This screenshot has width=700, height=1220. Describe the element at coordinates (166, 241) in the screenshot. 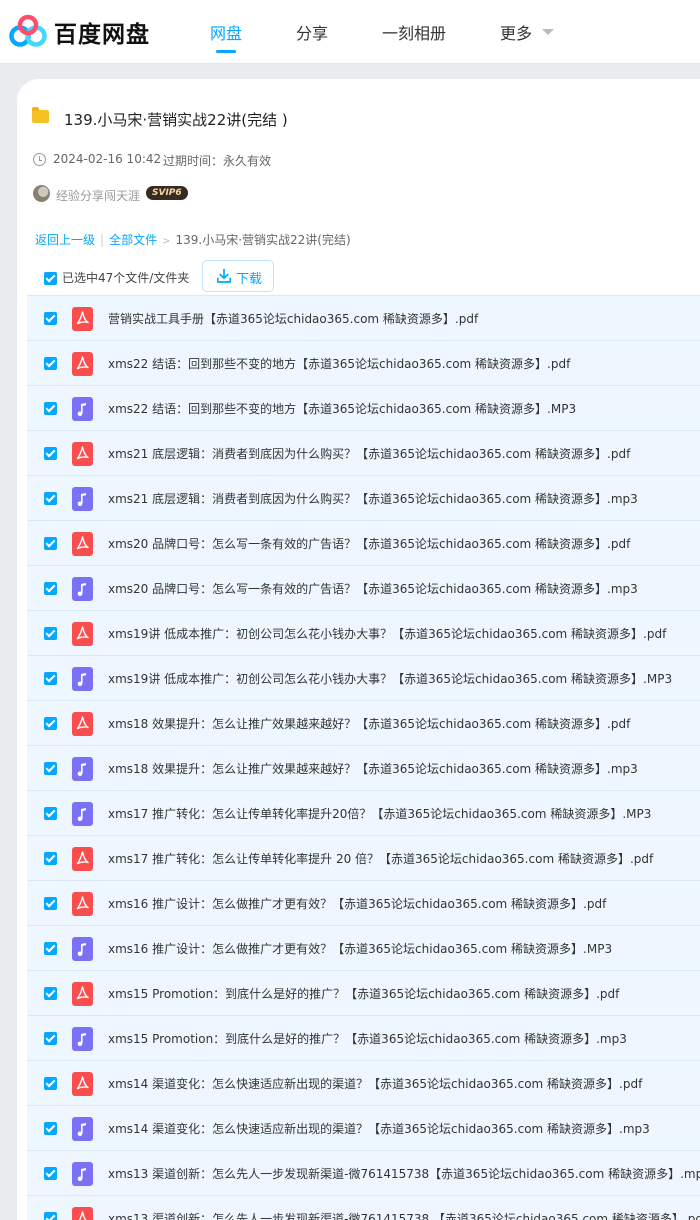

I see `chevron-right-icon: >` at that location.